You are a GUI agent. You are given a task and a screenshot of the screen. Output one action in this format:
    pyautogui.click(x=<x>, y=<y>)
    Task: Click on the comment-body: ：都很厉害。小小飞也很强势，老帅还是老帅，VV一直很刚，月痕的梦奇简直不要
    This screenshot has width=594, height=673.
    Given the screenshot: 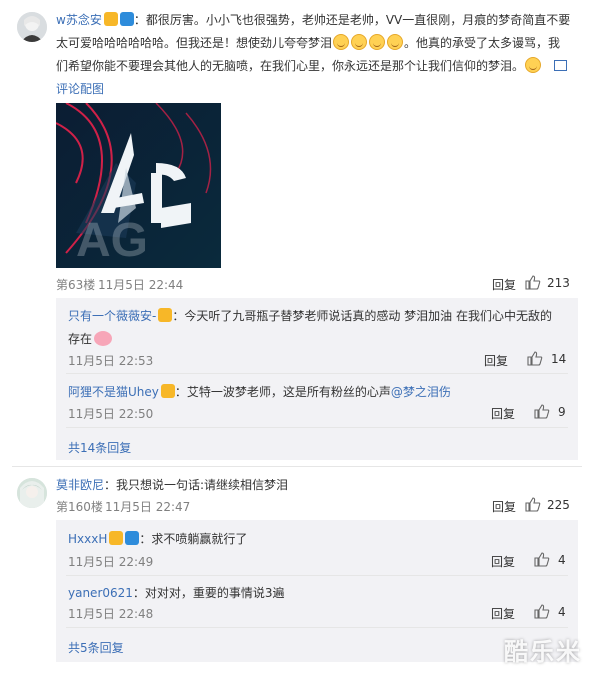 What is the action you would take?
    pyautogui.click(x=352, y=20)
    